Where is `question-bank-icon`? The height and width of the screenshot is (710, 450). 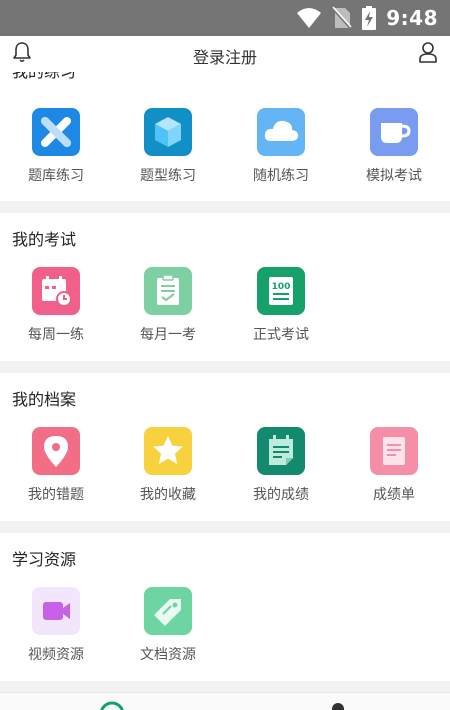
question-bank-icon is located at coordinates (56, 132).